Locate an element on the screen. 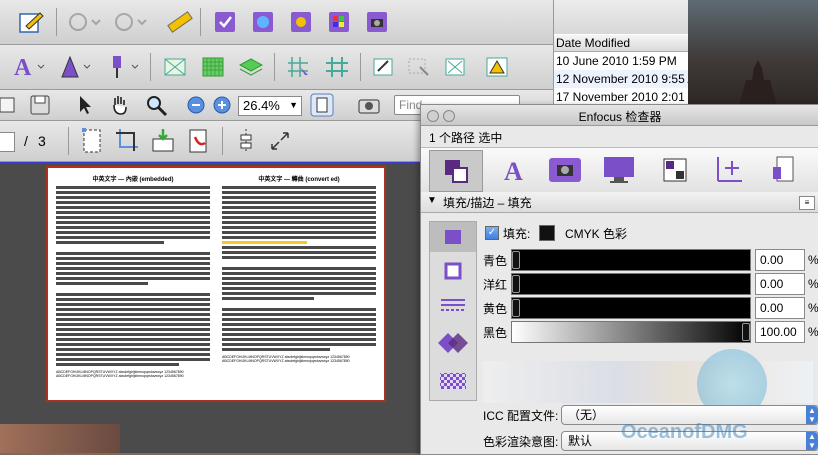 This screenshot has width=818, height=455. fit-frame-icon is located at coordinates (455, 67).